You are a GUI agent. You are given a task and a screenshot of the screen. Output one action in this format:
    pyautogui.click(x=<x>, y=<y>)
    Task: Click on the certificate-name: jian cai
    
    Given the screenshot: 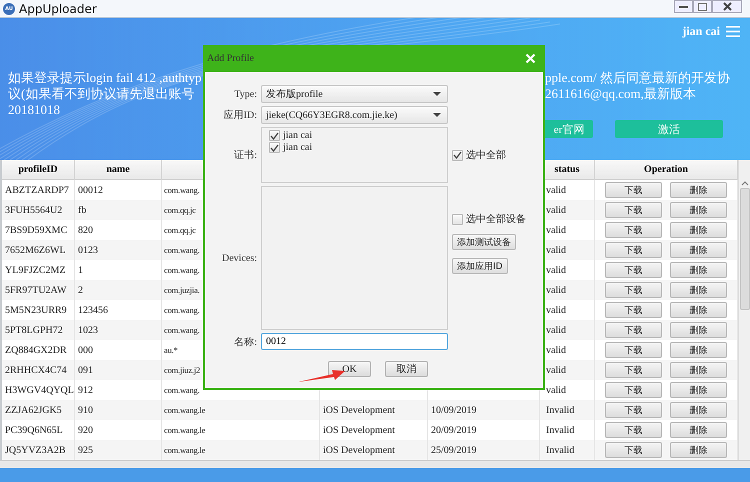 What is the action you would take?
    pyautogui.click(x=297, y=147)
    